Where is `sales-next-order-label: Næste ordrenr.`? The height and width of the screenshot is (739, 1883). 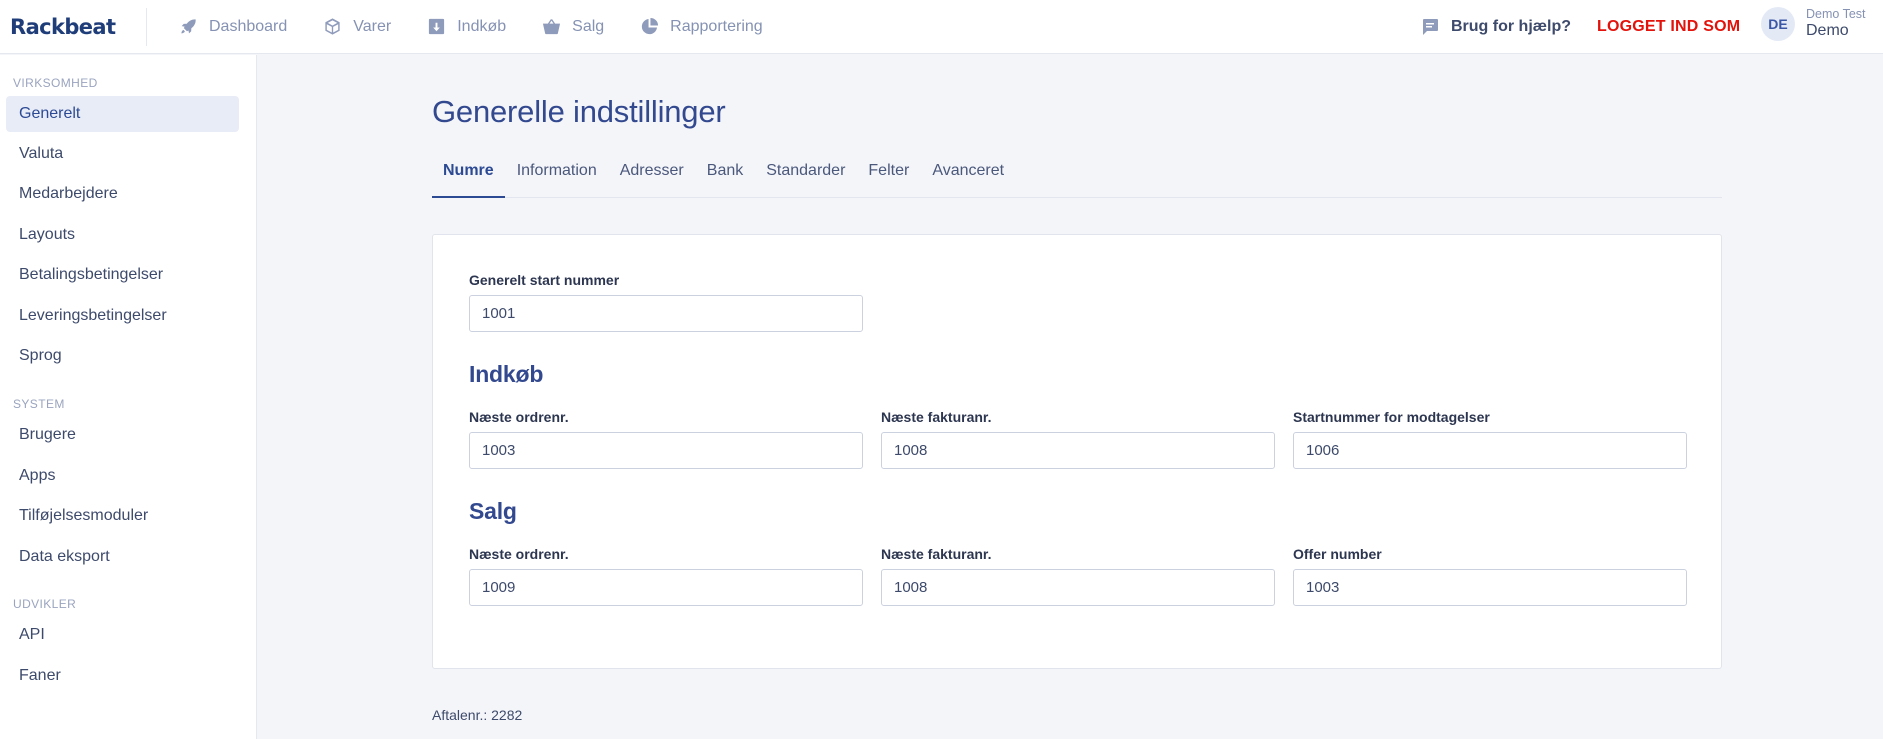
sales-next-order-label: Næste ordrenr. is located at coordinates (519, 554).